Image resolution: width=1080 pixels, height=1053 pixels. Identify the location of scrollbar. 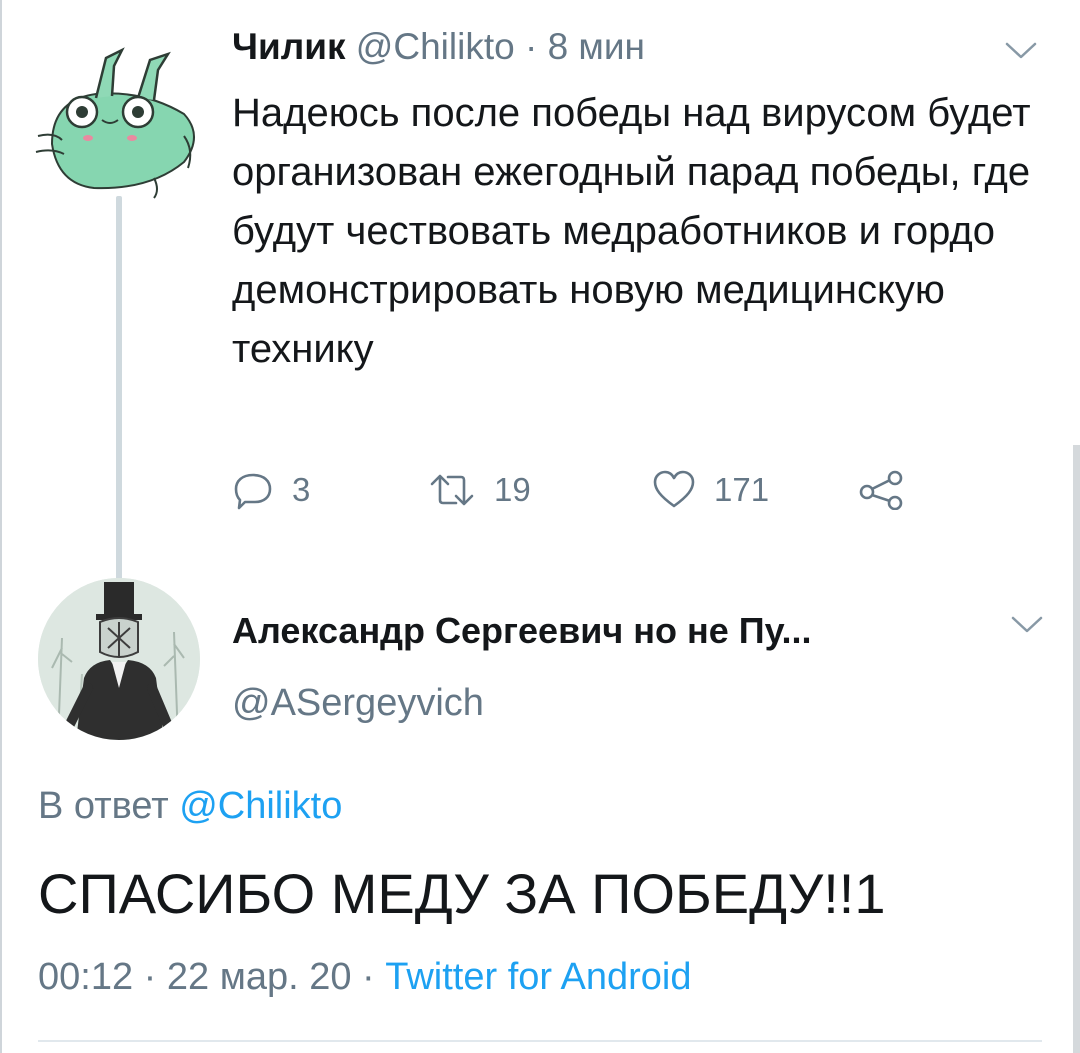
(1076, 749).